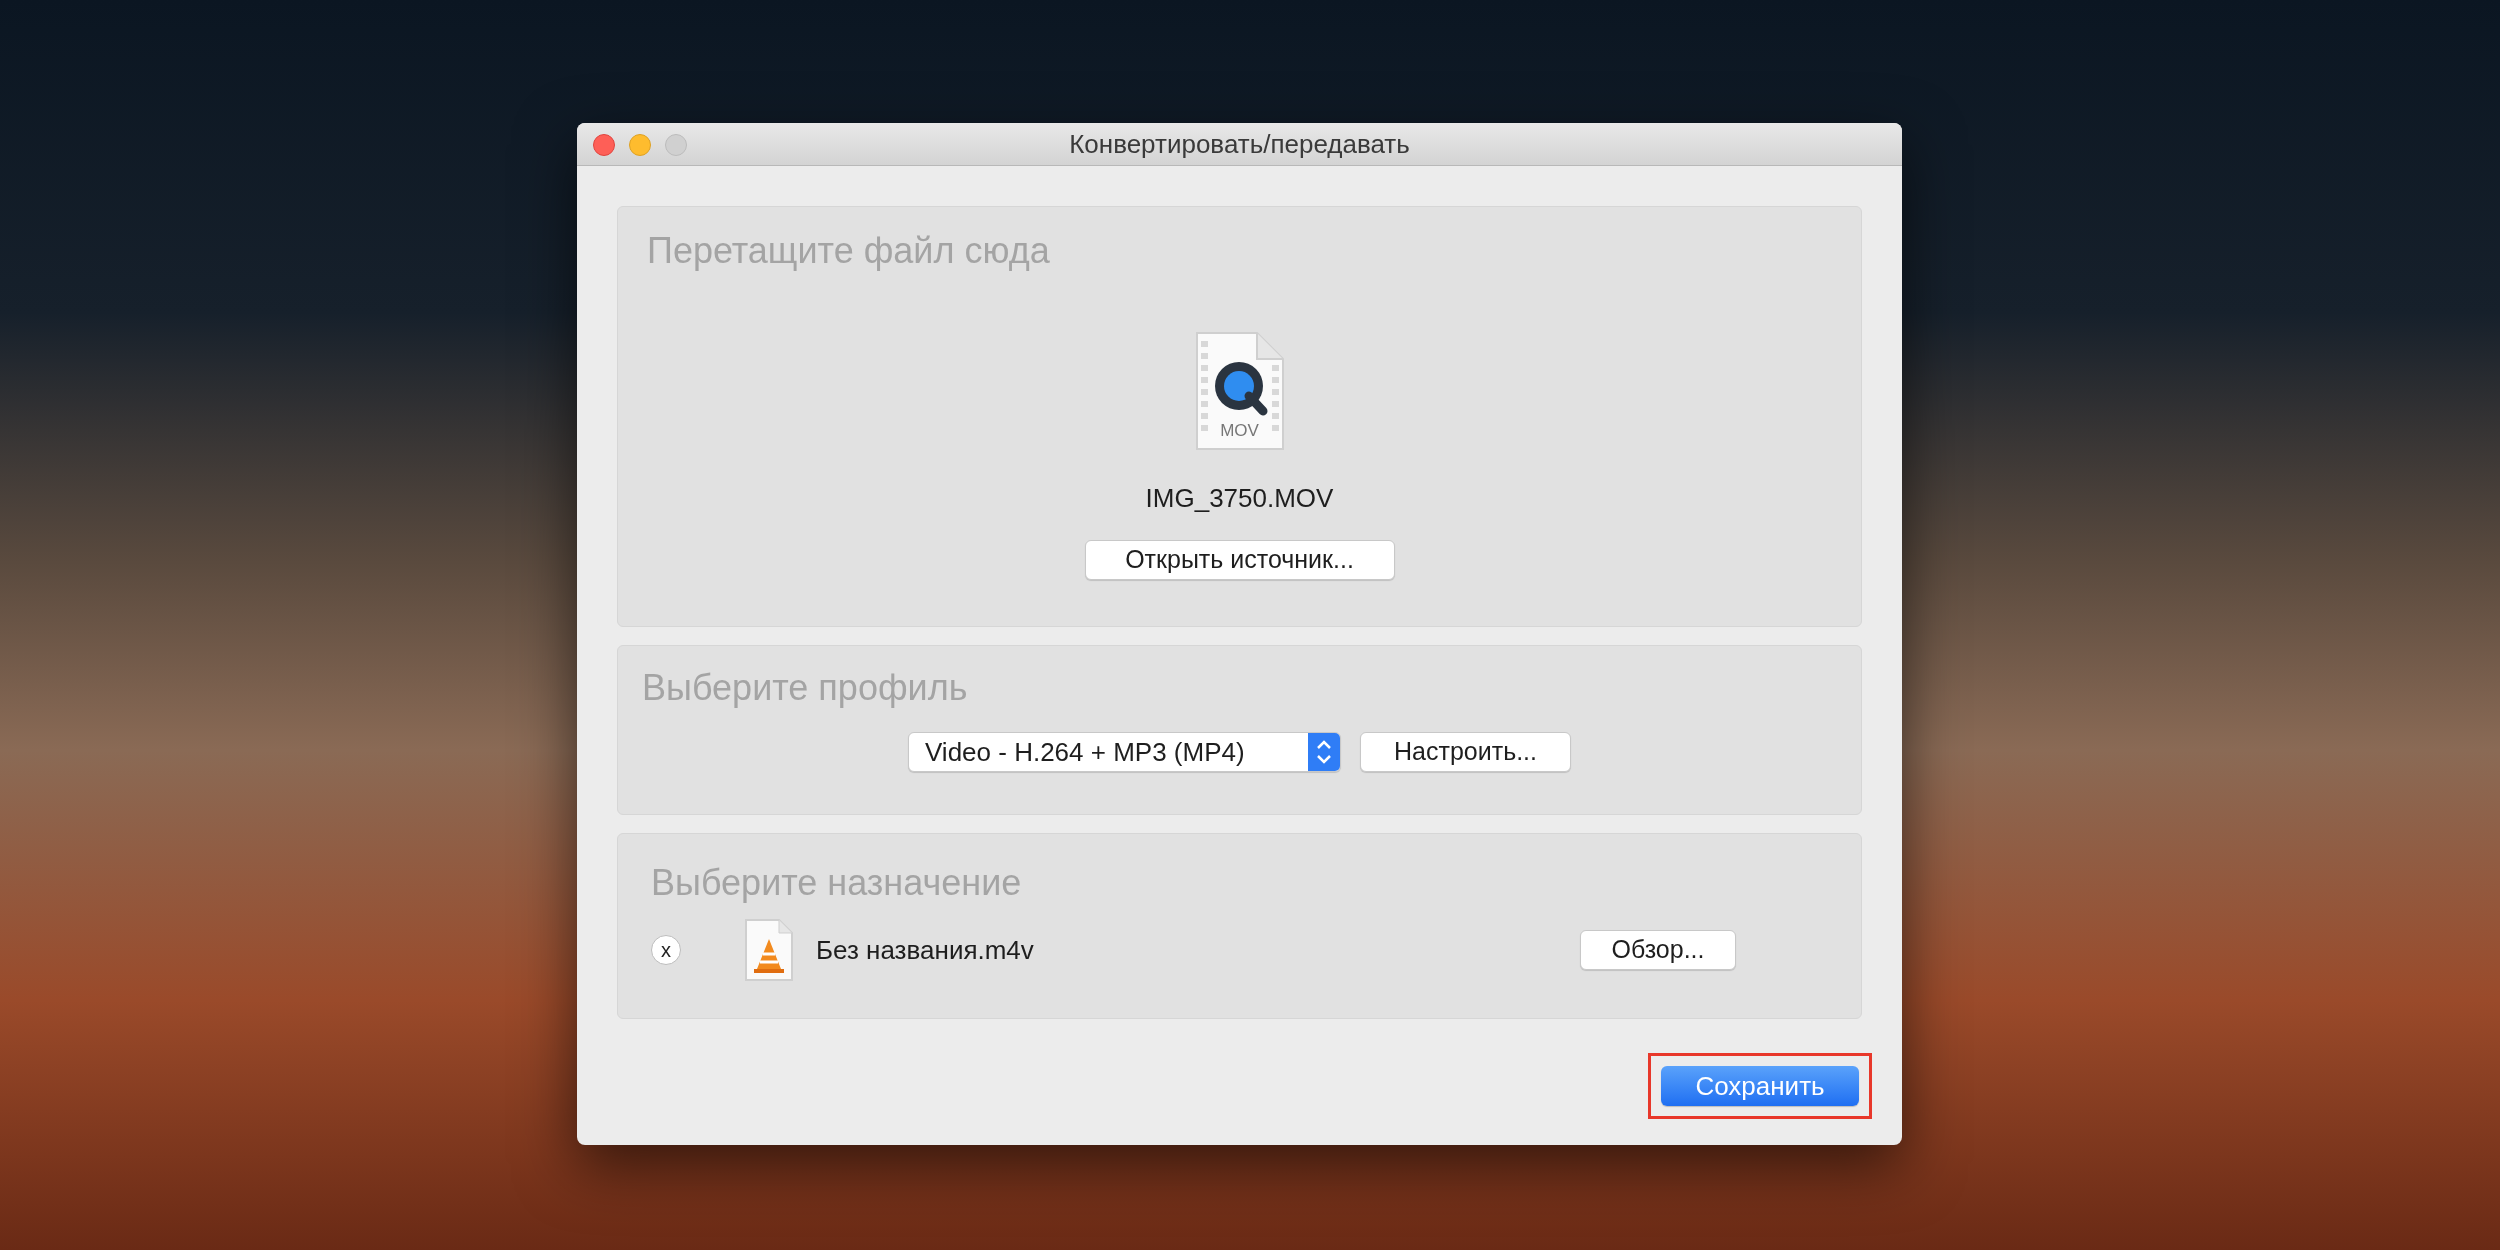 The width and height of the screenshot is (2500, 1250). I want to click on vlc-file-icon, so click(769, 950).